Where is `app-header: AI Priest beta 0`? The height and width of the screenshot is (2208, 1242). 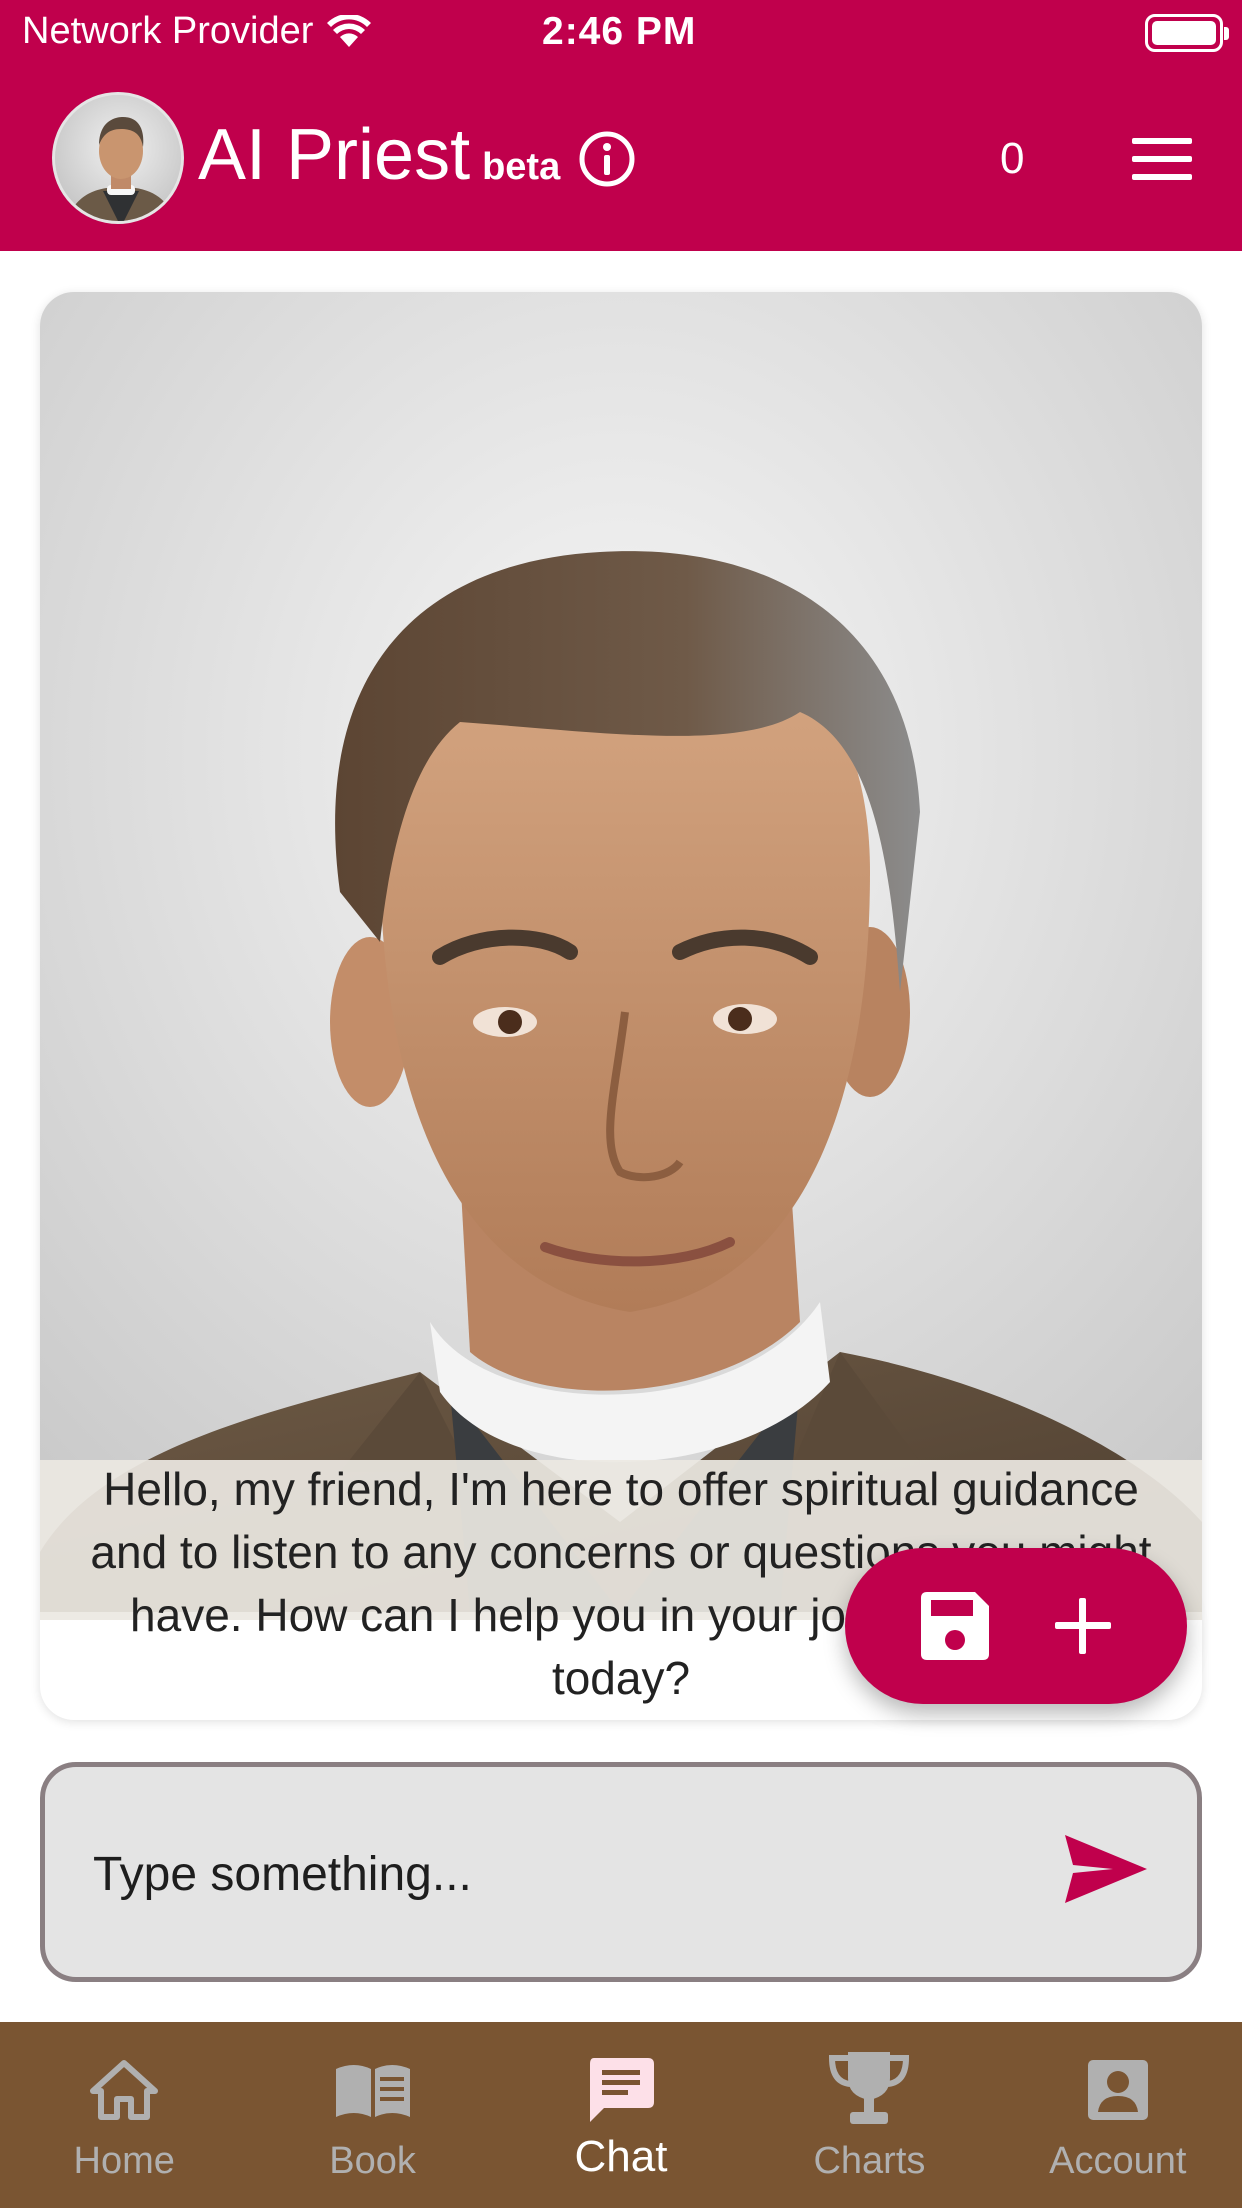 app-header: AI Priest beta 0 is located at coordinates (621, 159).